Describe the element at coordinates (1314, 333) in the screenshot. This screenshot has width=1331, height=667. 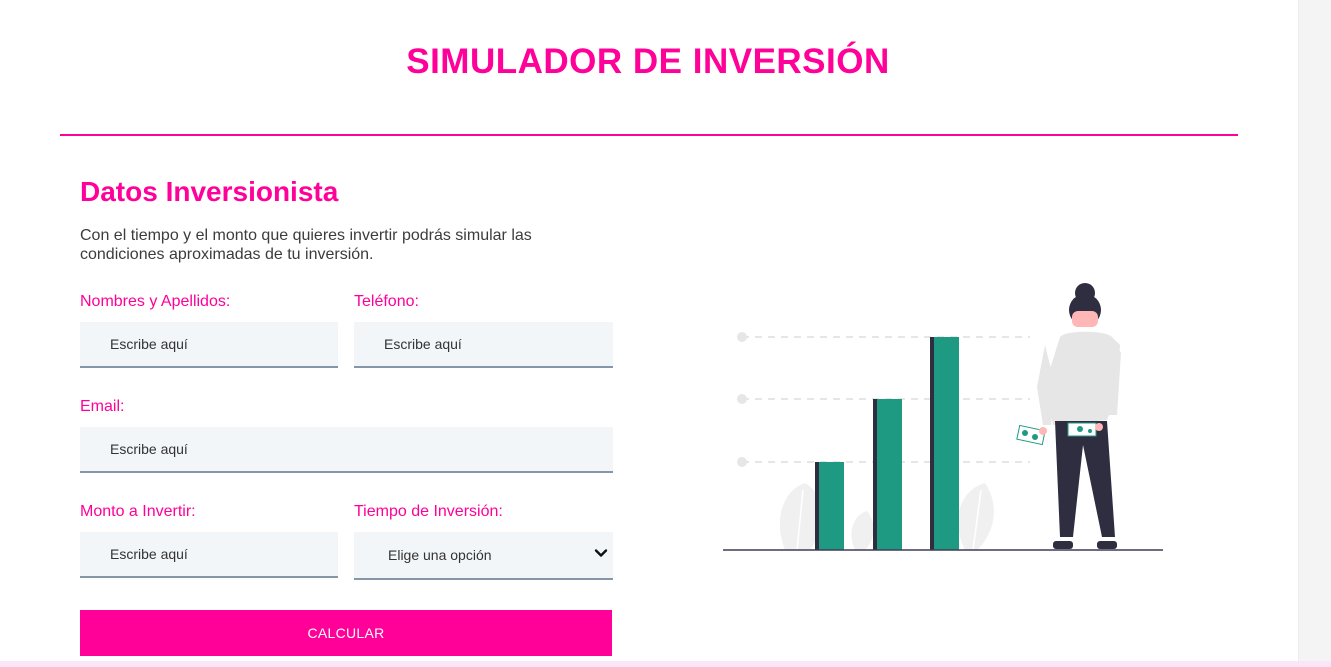
I see `scrollbar-track` at that location.